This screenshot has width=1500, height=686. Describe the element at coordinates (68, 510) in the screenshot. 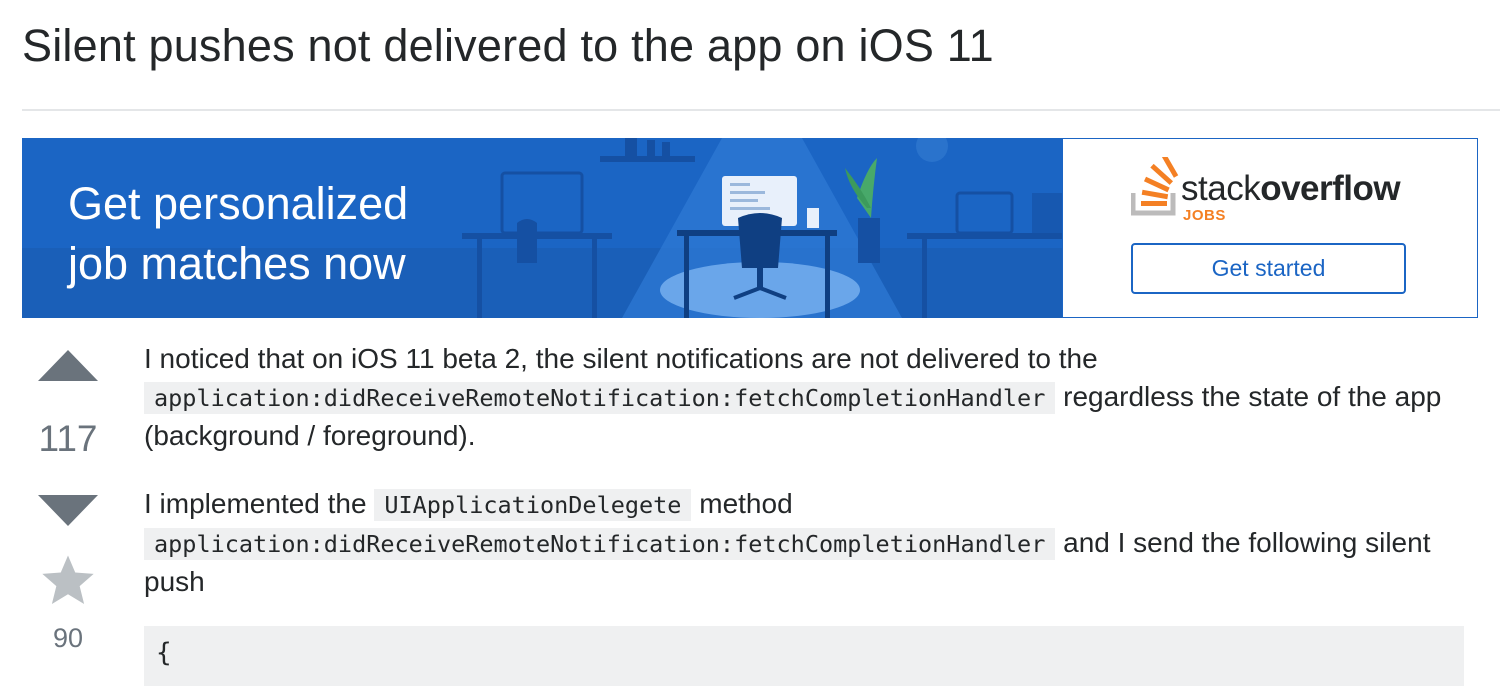

I see `downvote-arrow-icon` at that location.